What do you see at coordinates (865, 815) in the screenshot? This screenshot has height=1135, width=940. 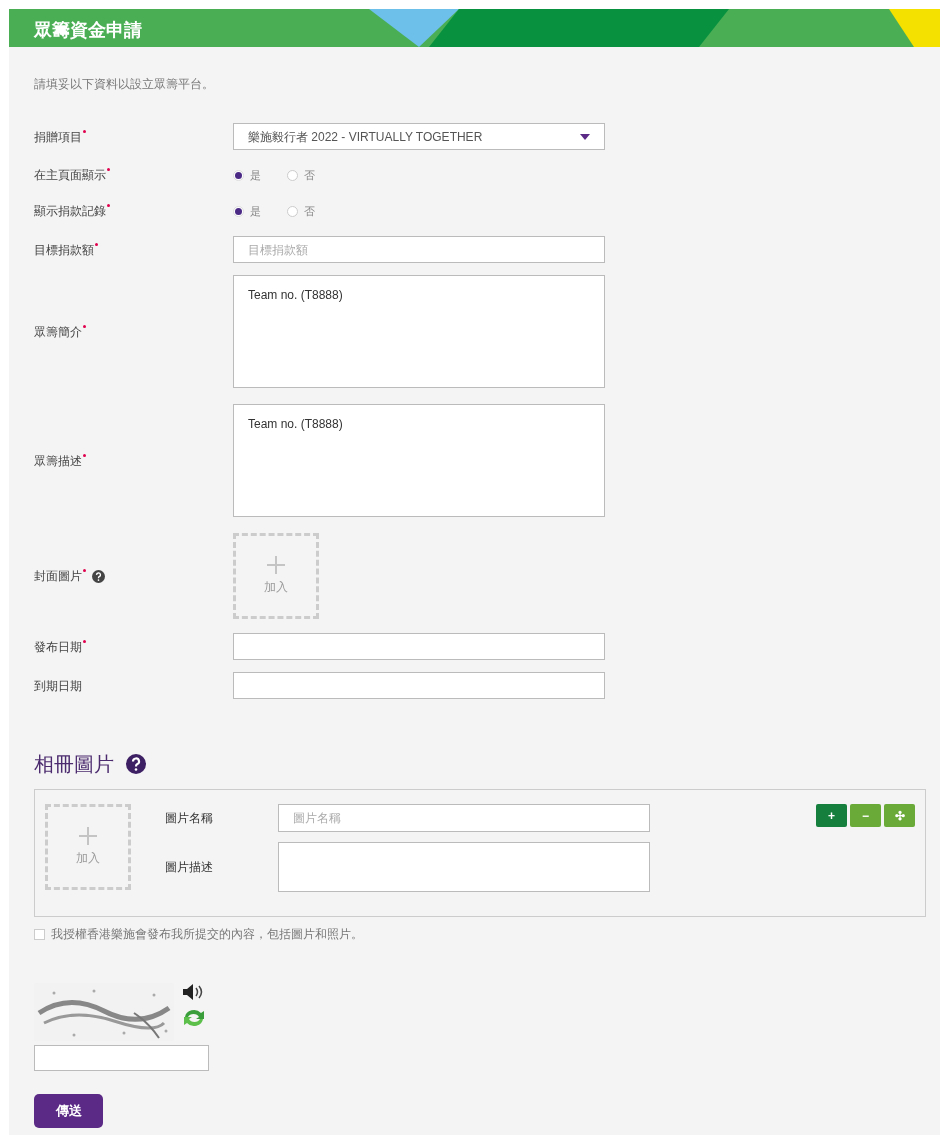 I see `row-button: −` at bounding box center [865, 815].